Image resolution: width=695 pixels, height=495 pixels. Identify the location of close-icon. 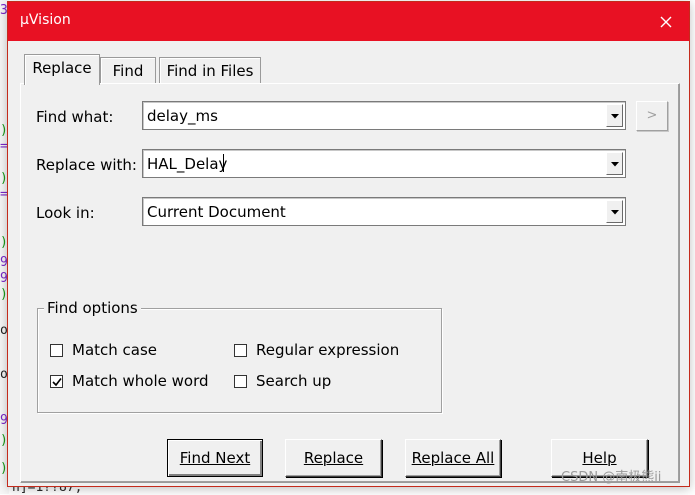
(666, 22).